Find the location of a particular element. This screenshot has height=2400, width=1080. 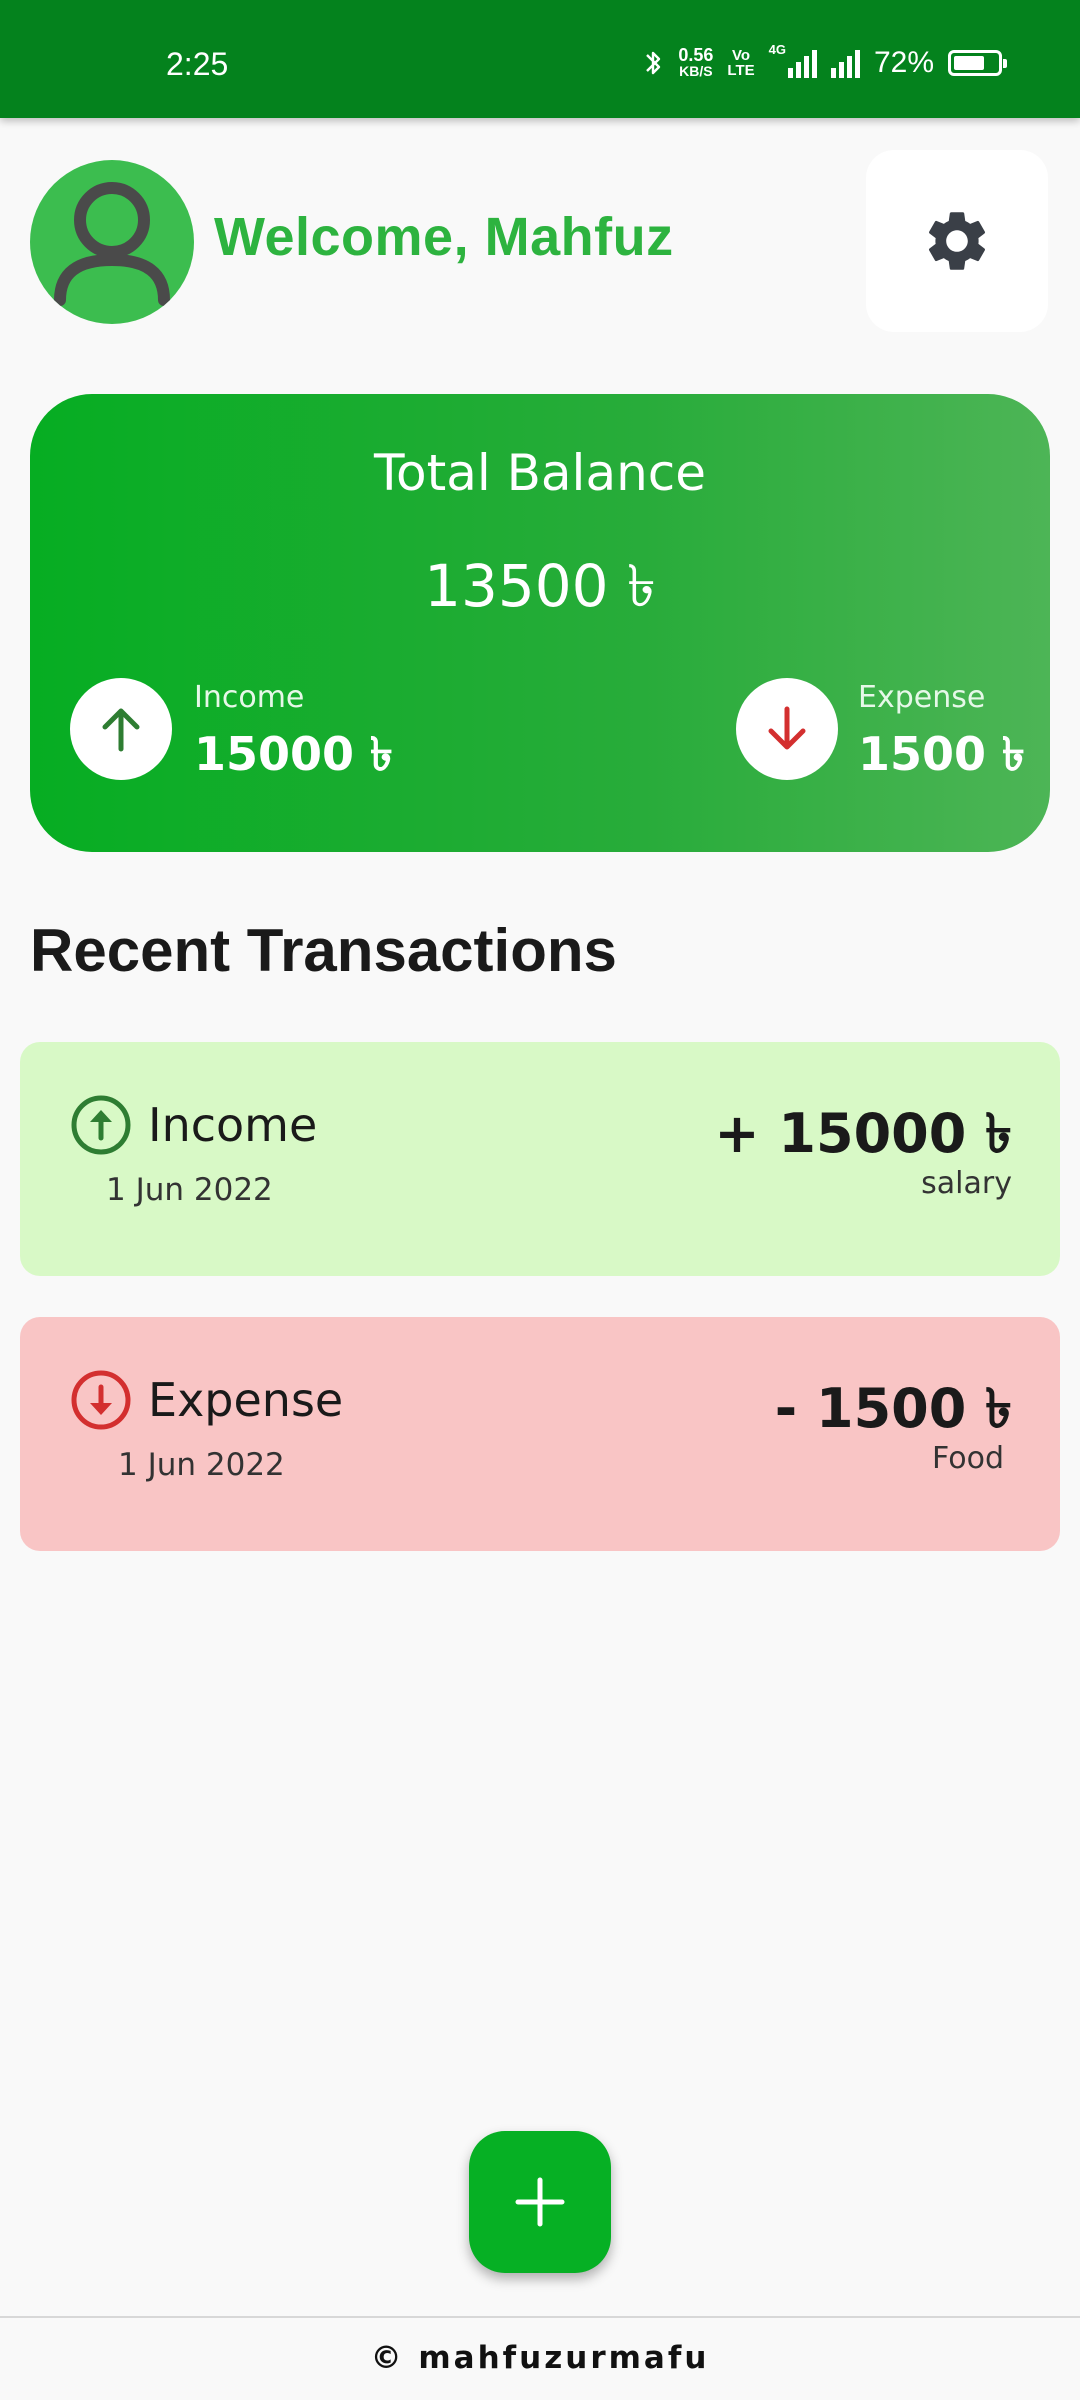

income-label: Income is located at coordinates (249, 697).